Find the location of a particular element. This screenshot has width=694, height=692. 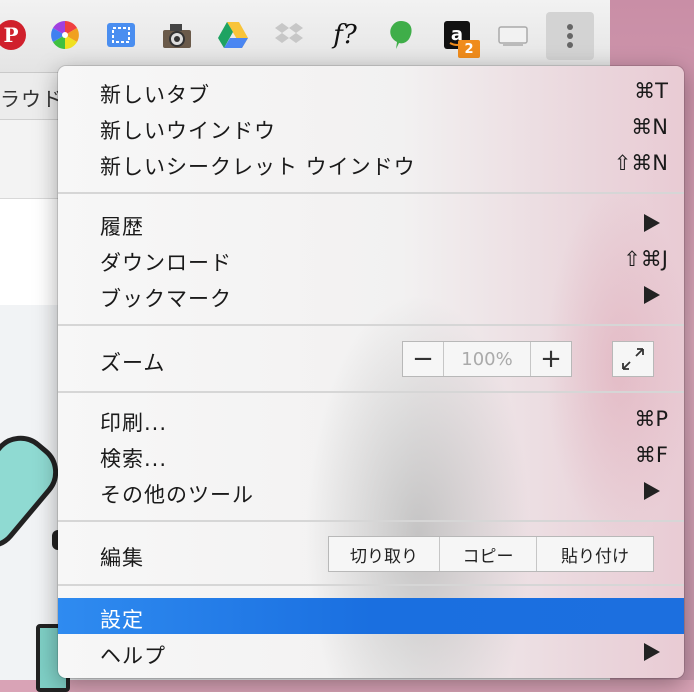

menu-item-print: 印刷... ⌘P is located at coordinates (371, 419).